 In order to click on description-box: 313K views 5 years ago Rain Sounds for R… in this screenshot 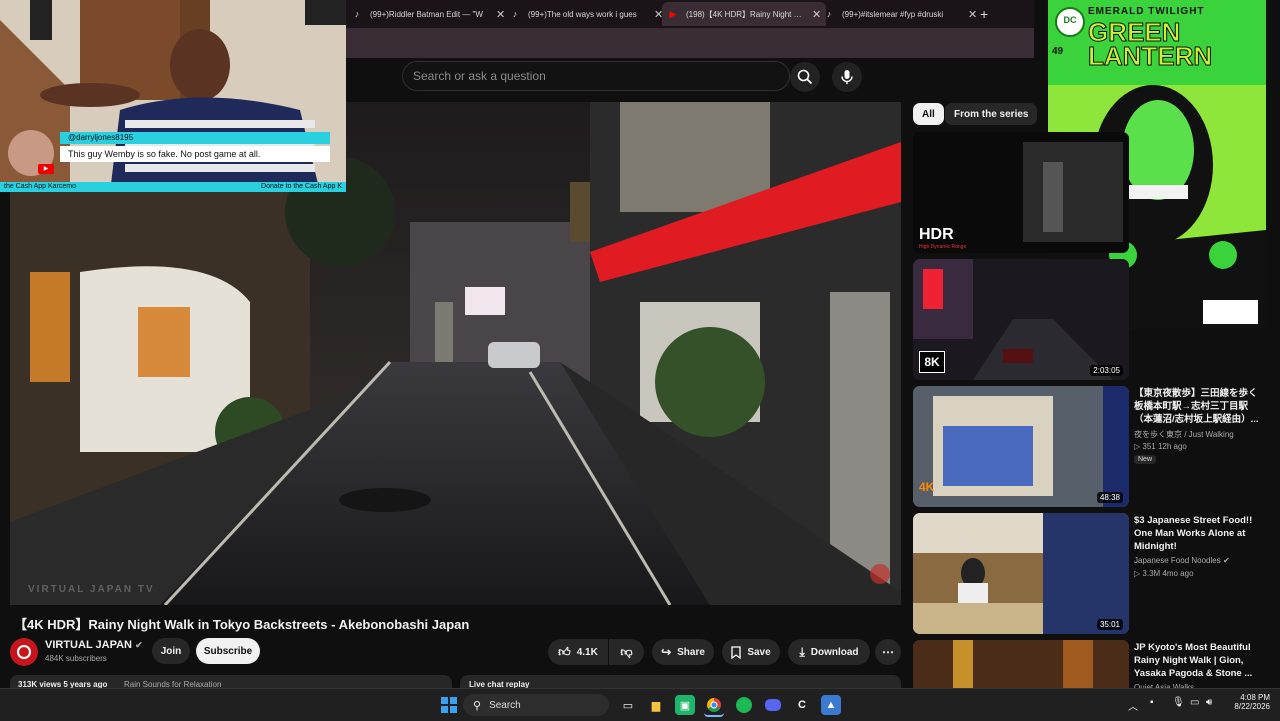, I will do `click(231, 681)`.